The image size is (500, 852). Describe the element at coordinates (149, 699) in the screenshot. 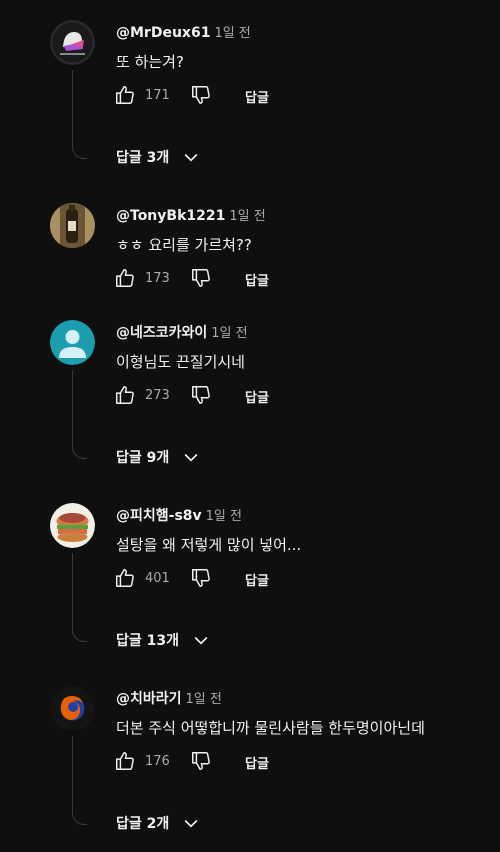

I see `author-name: @치바라기` at that location.